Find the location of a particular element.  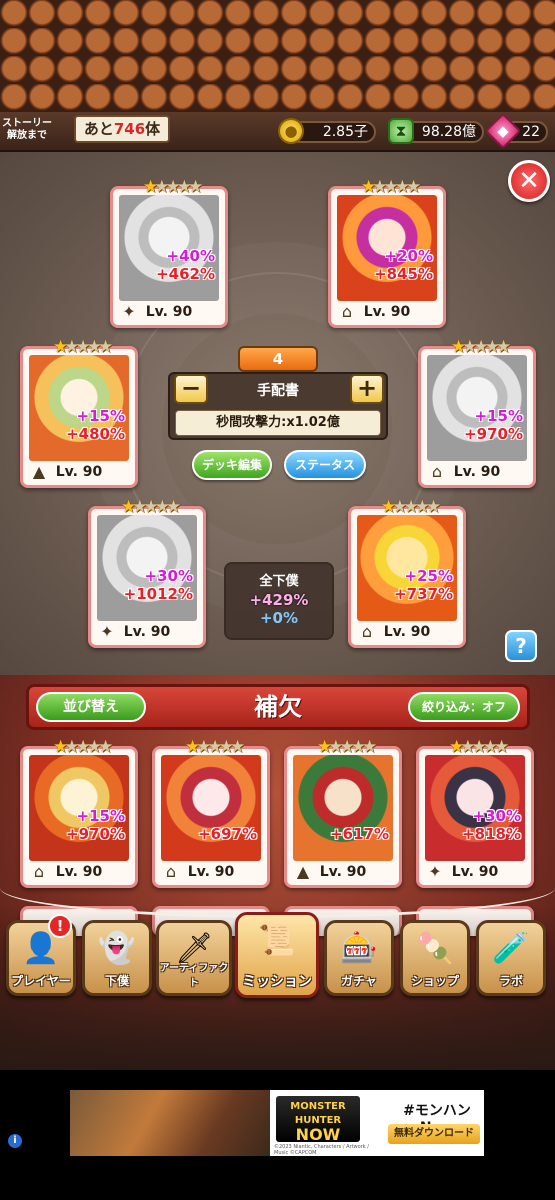

remaining-prefix: あと is located at coordinates (98, 129).